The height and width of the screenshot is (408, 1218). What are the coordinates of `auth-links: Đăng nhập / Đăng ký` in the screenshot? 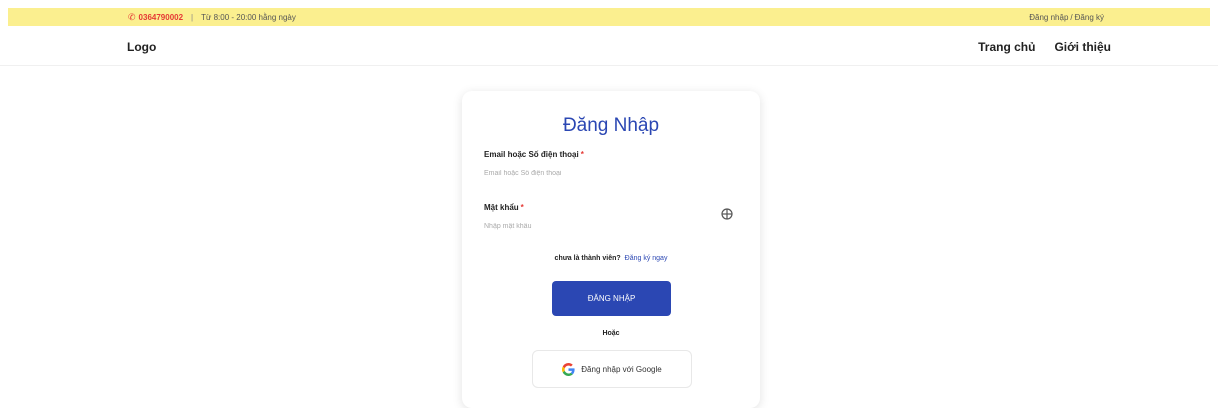 It's located at (1066, 17).